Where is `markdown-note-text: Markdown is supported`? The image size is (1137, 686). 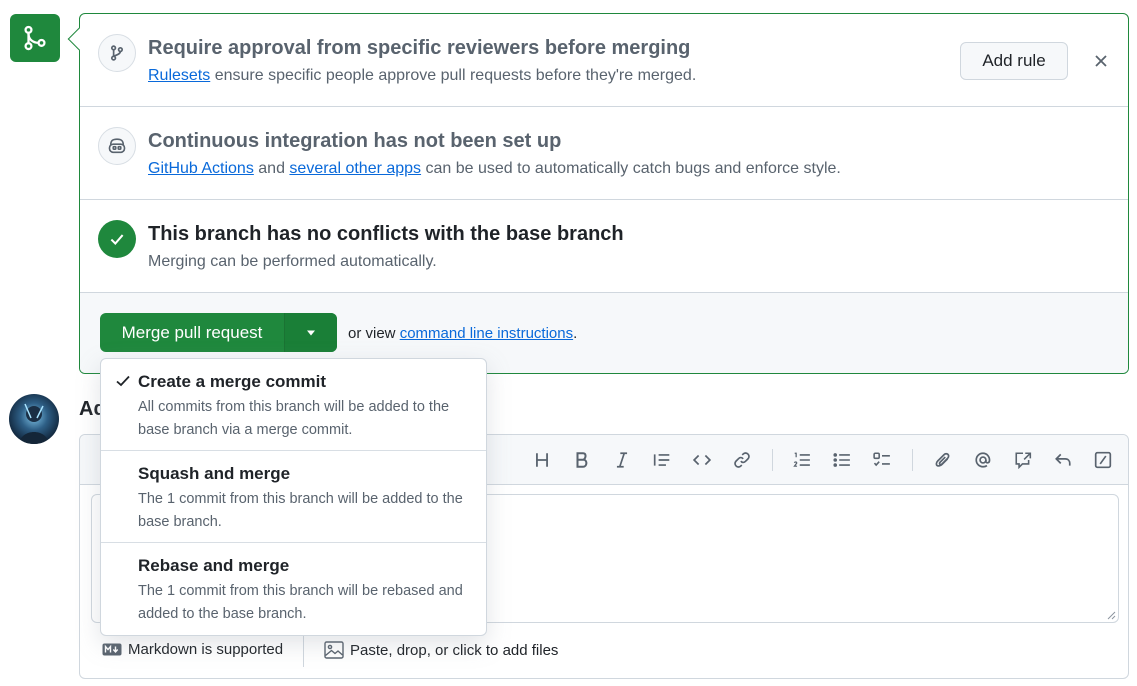
markdown-note-text: Markdown is supported is located at coordinates (206, 649).